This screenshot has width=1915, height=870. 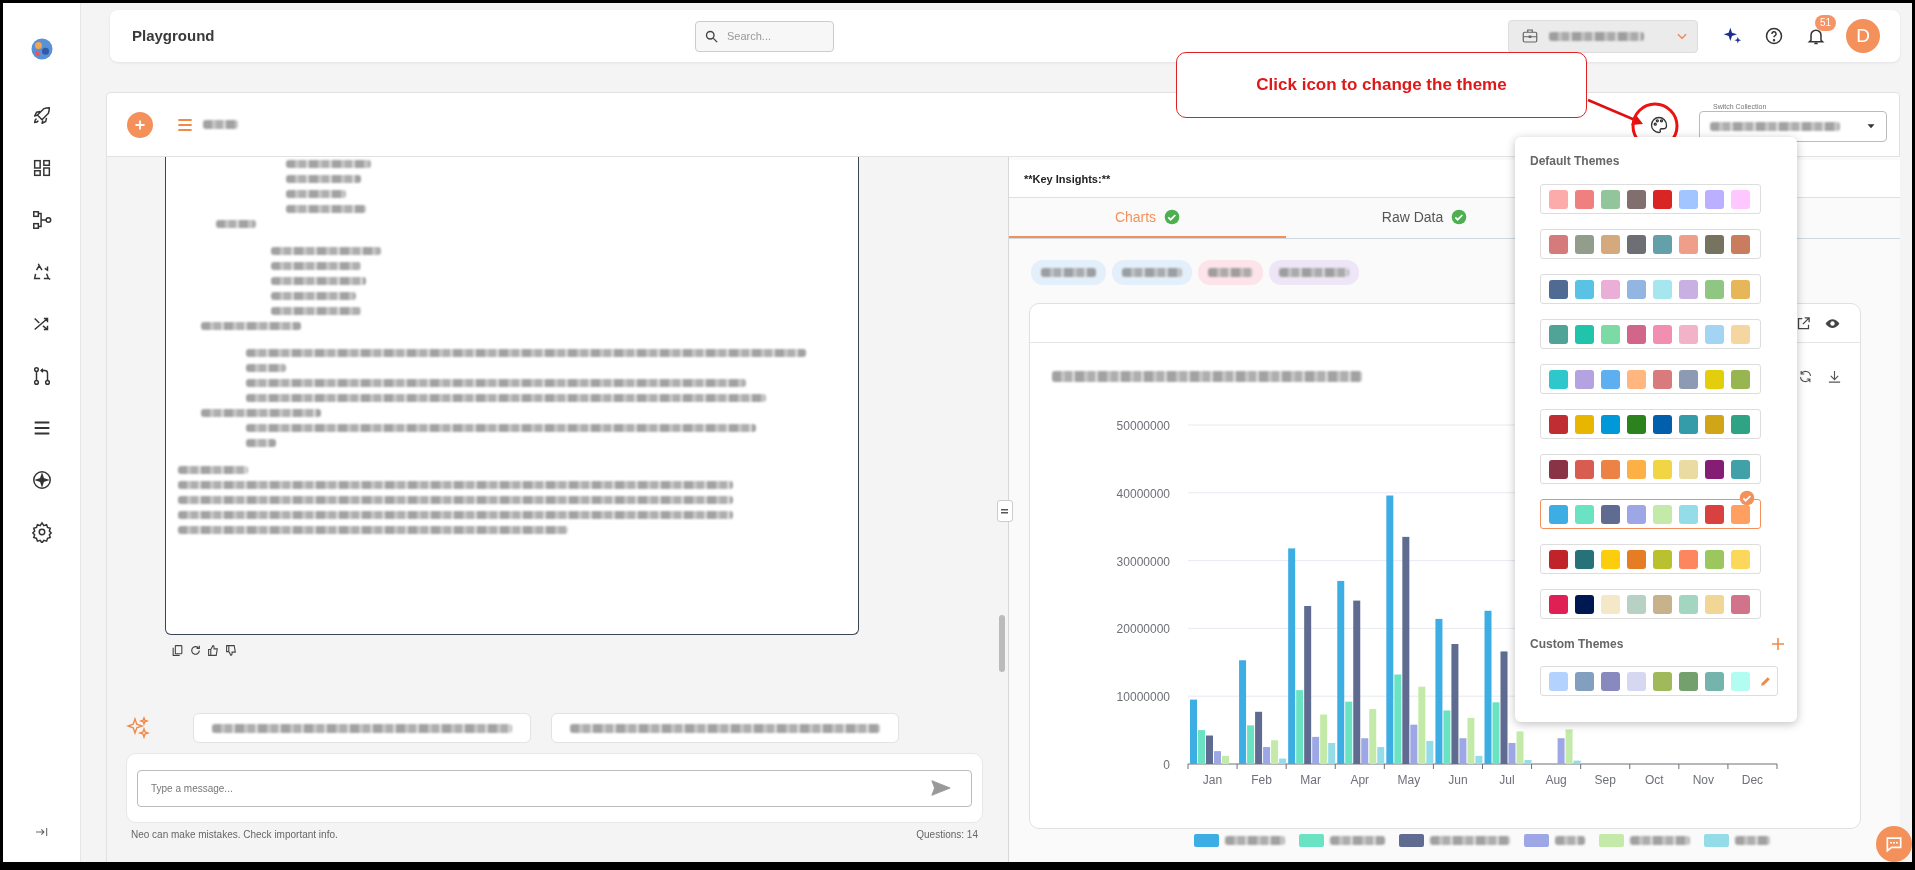 I want to click on axis-label: Dec, so click(x=1752, y=780).